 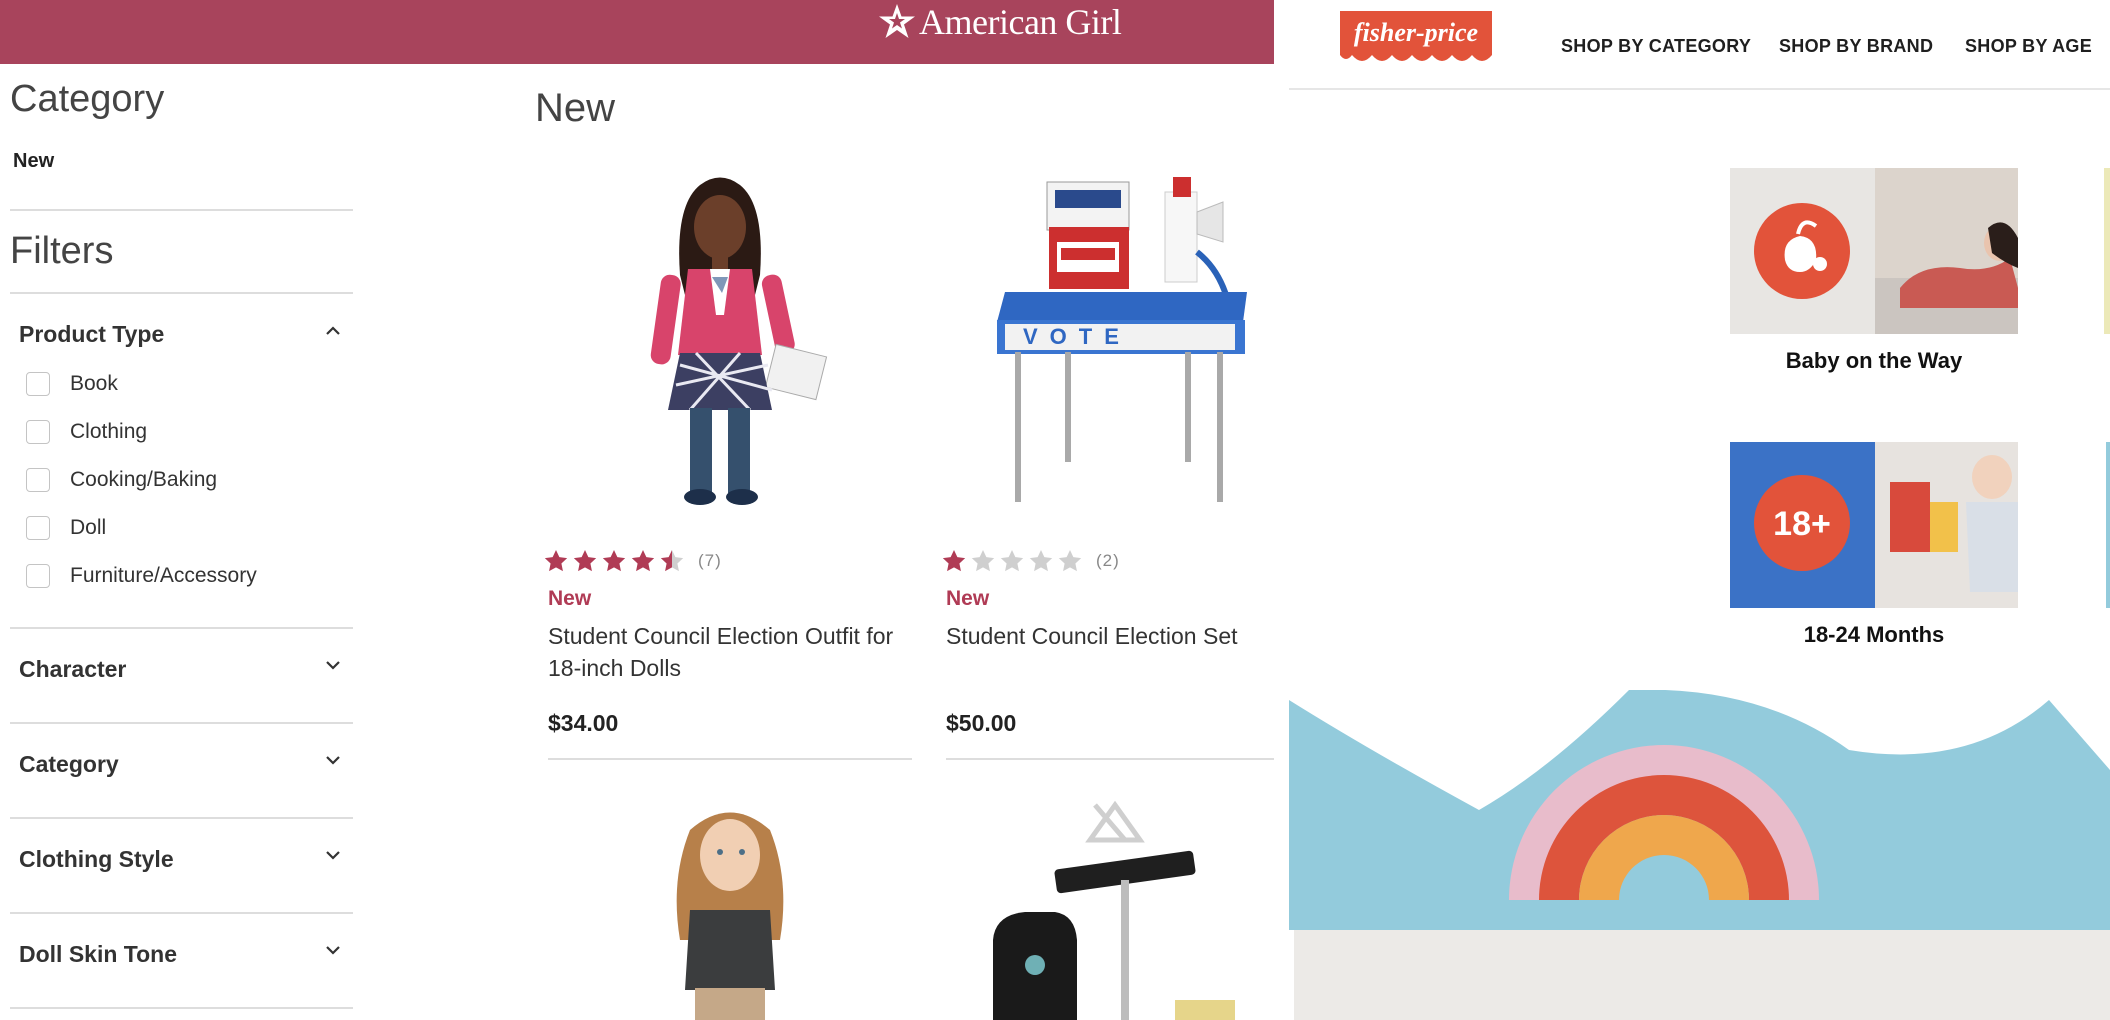 I want to click on filter-option-cooking-baking: Cooking/Baking, so click(x=121, y=480).